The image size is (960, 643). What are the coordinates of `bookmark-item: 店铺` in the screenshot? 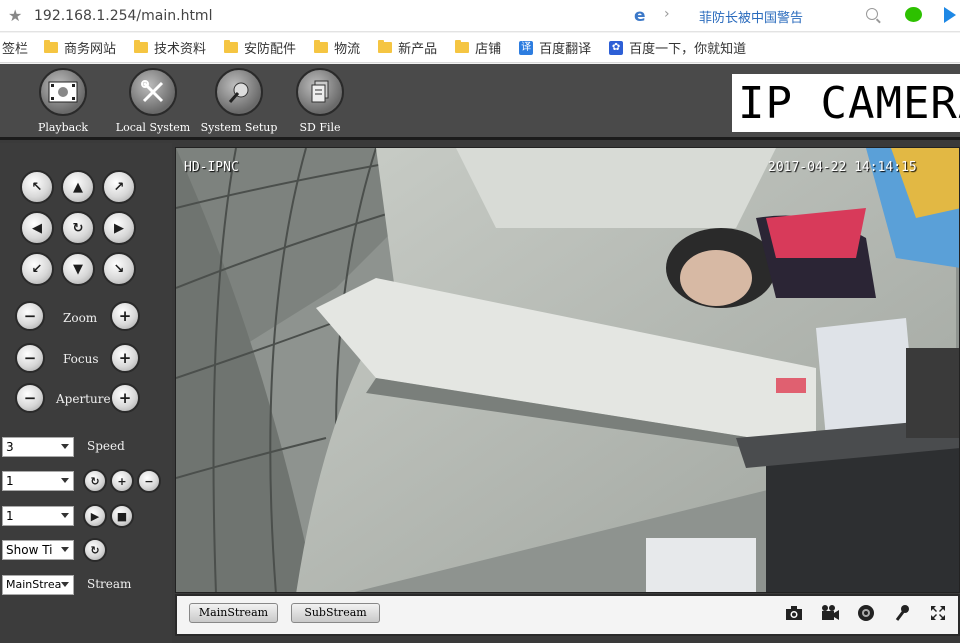 It's located at (478, 47).